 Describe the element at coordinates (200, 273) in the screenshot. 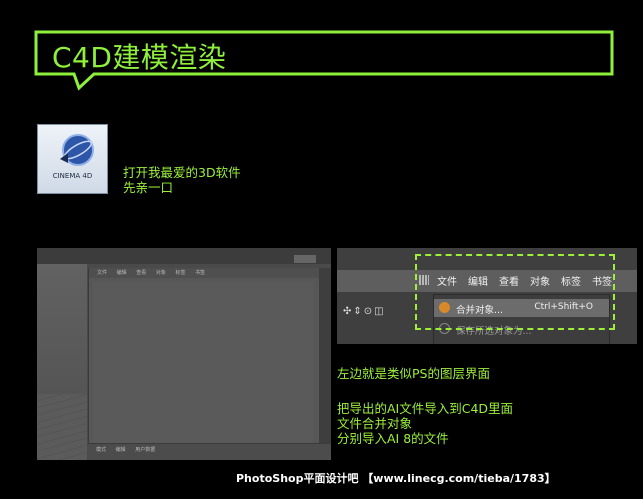

I see `om-menu-bookmark: 书签` at that location.